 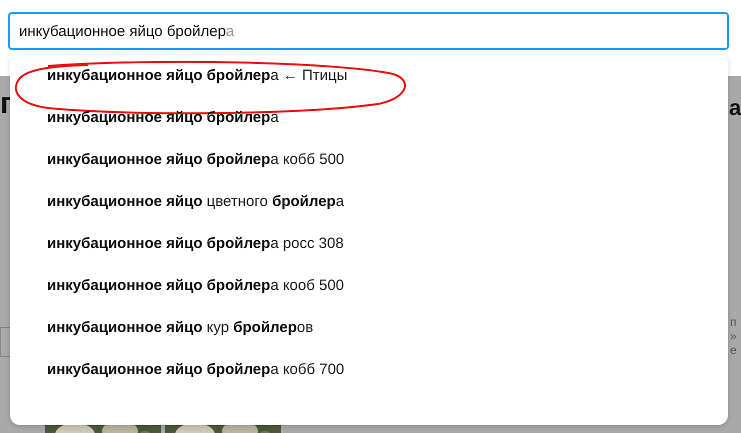 I want to click on text-fragment: », so click(x=733, y=336).